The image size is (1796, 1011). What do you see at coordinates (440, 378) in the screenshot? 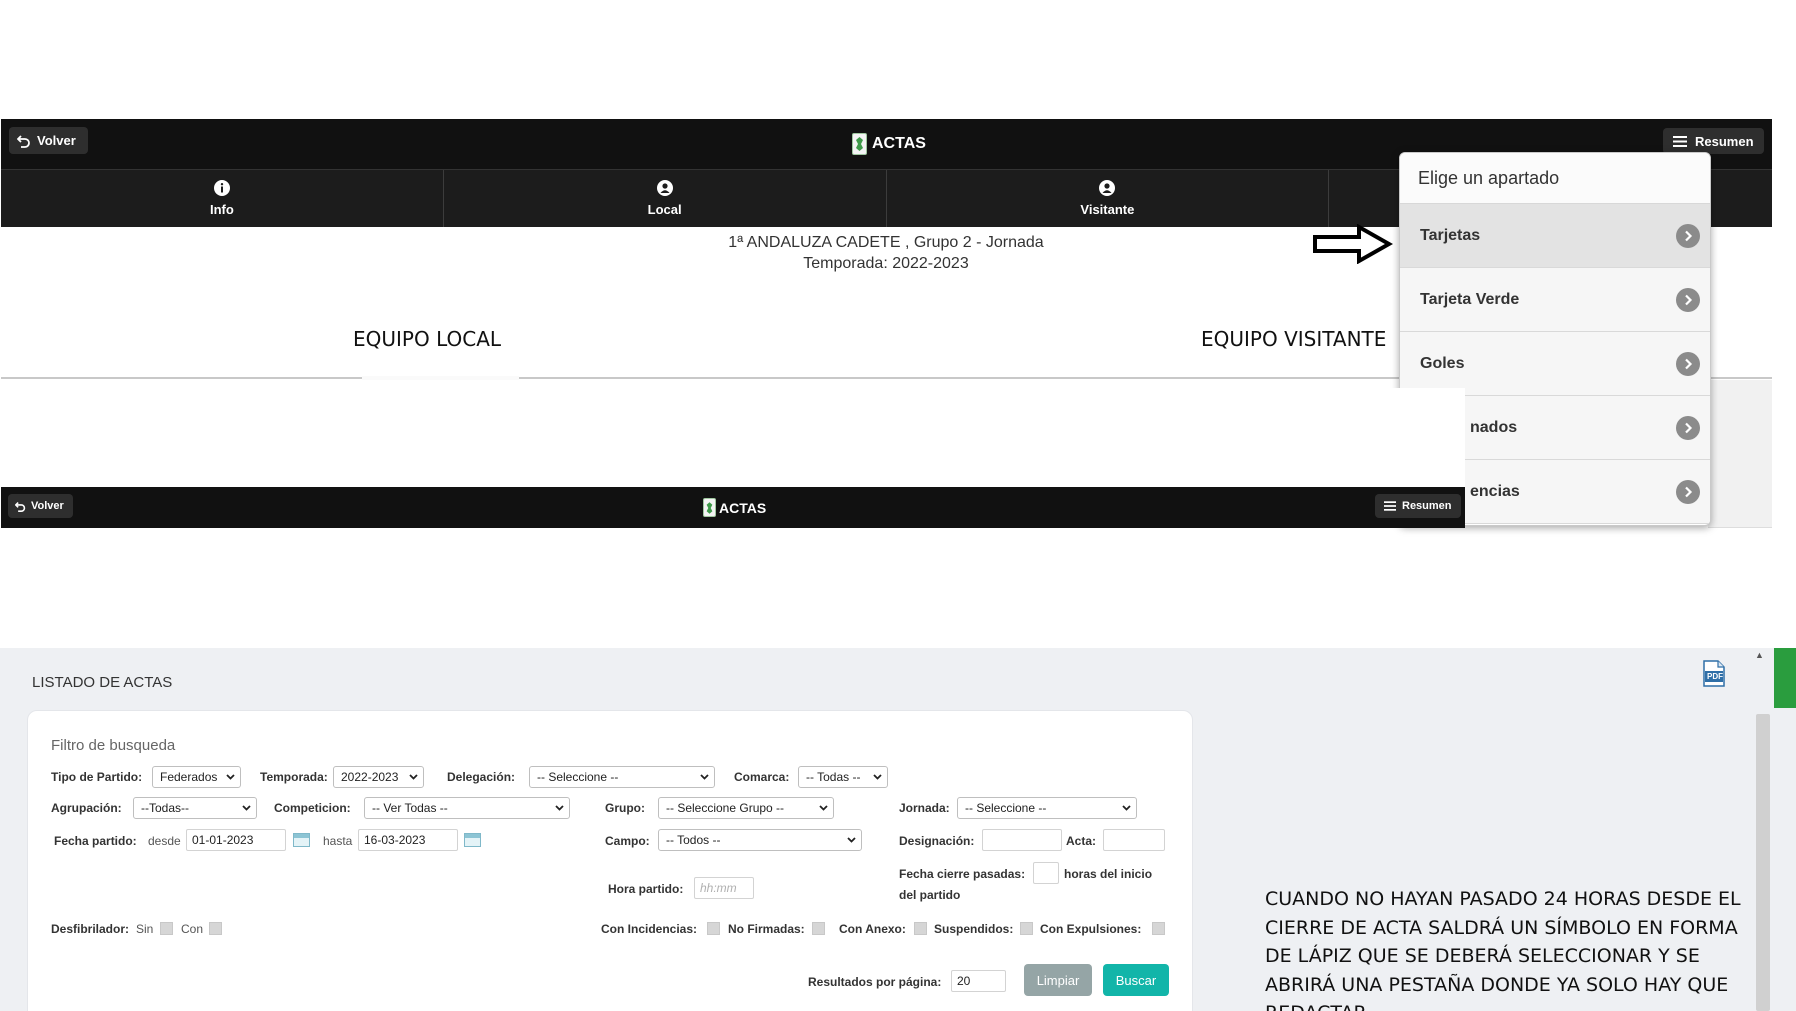
I see `active-tab-indicator` at bounding box center [440, 378].